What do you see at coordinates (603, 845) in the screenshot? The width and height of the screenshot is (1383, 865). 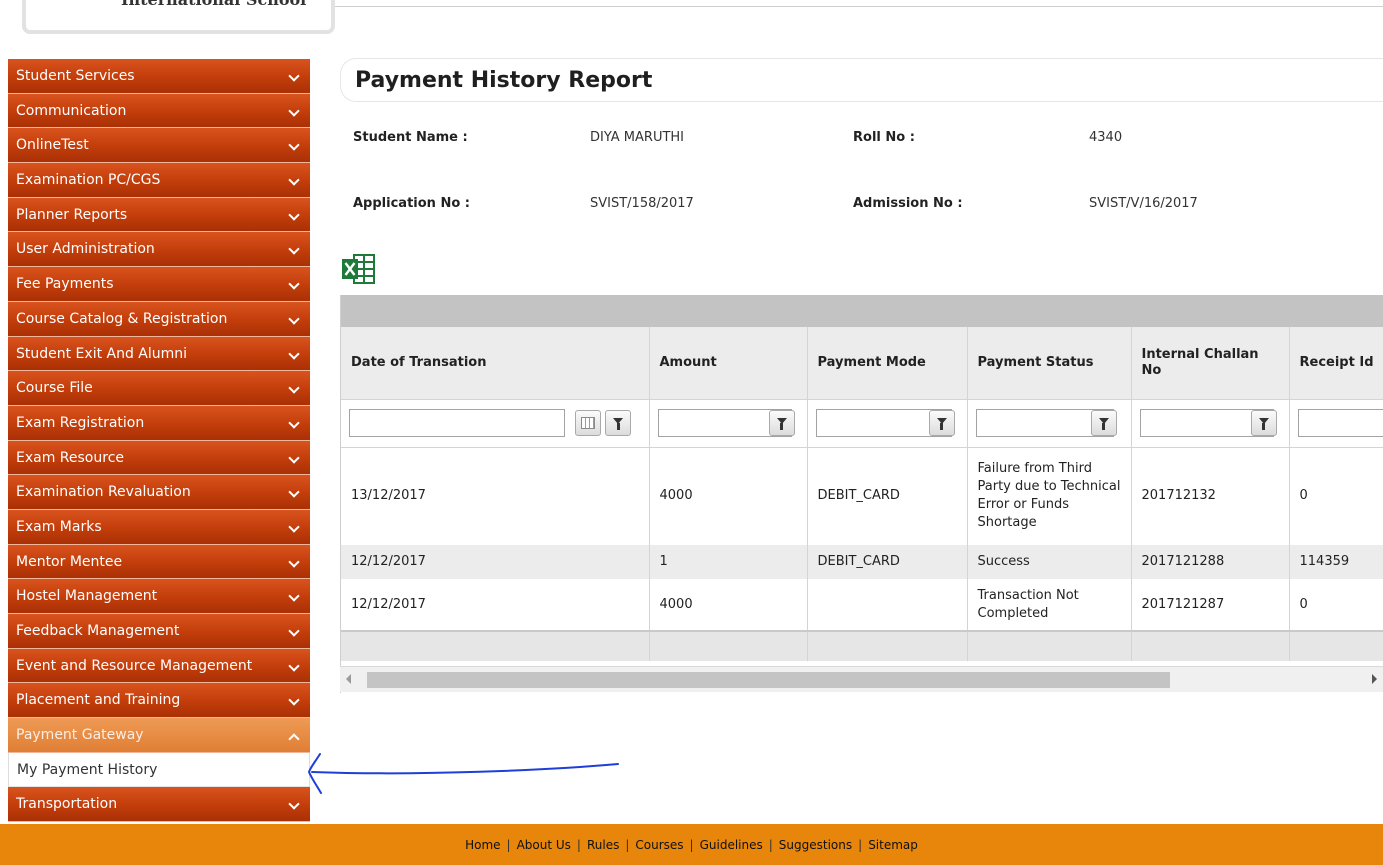 I see `footer-link-rules: Rules` at bounding box center [603, 845].